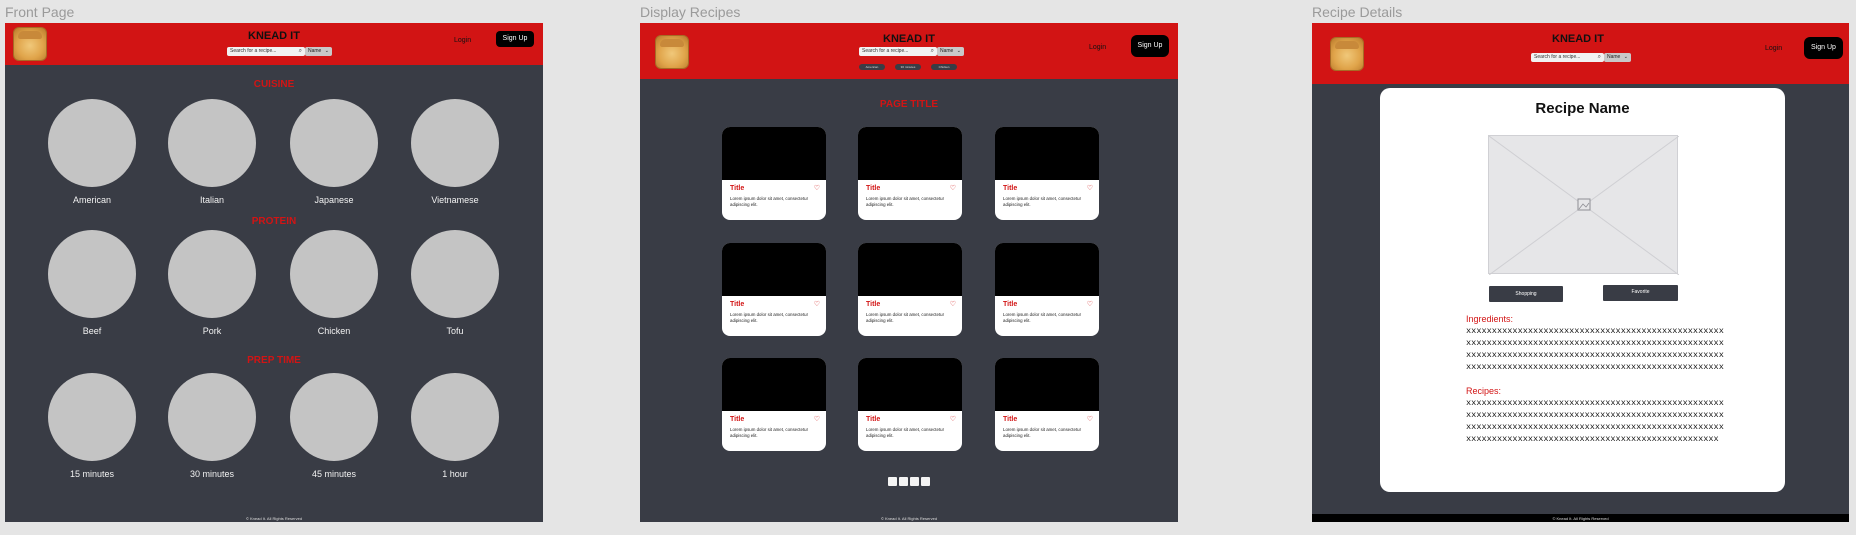  What do you see at coordinates (334, 274) in the screenshot?
I see `protein-chicken-circle` at bounding box center [334, 274].